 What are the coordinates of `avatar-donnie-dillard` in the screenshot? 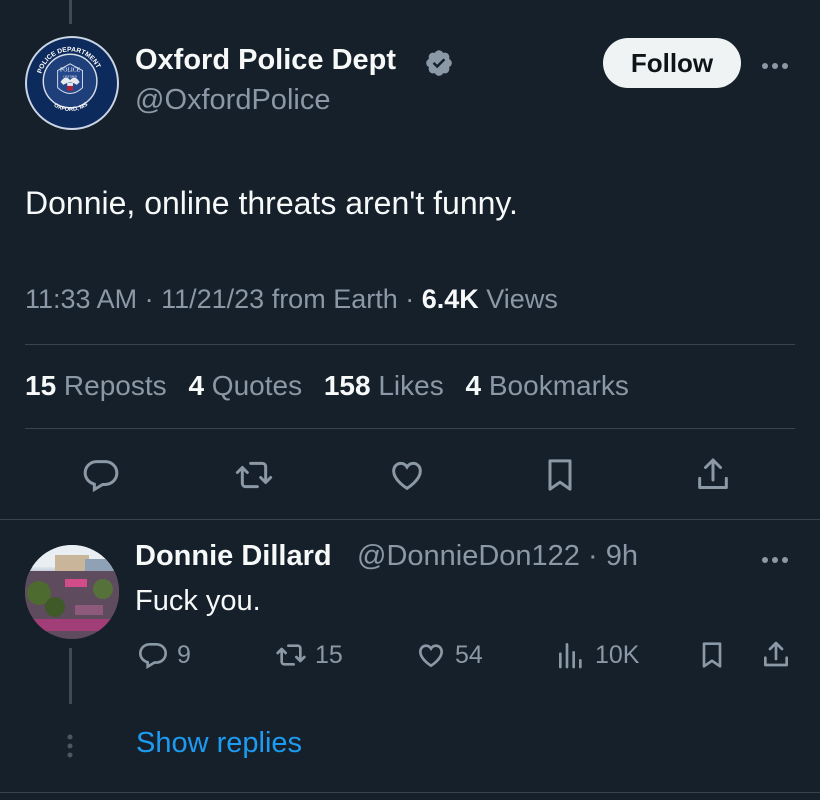 It's located at (72, 592).